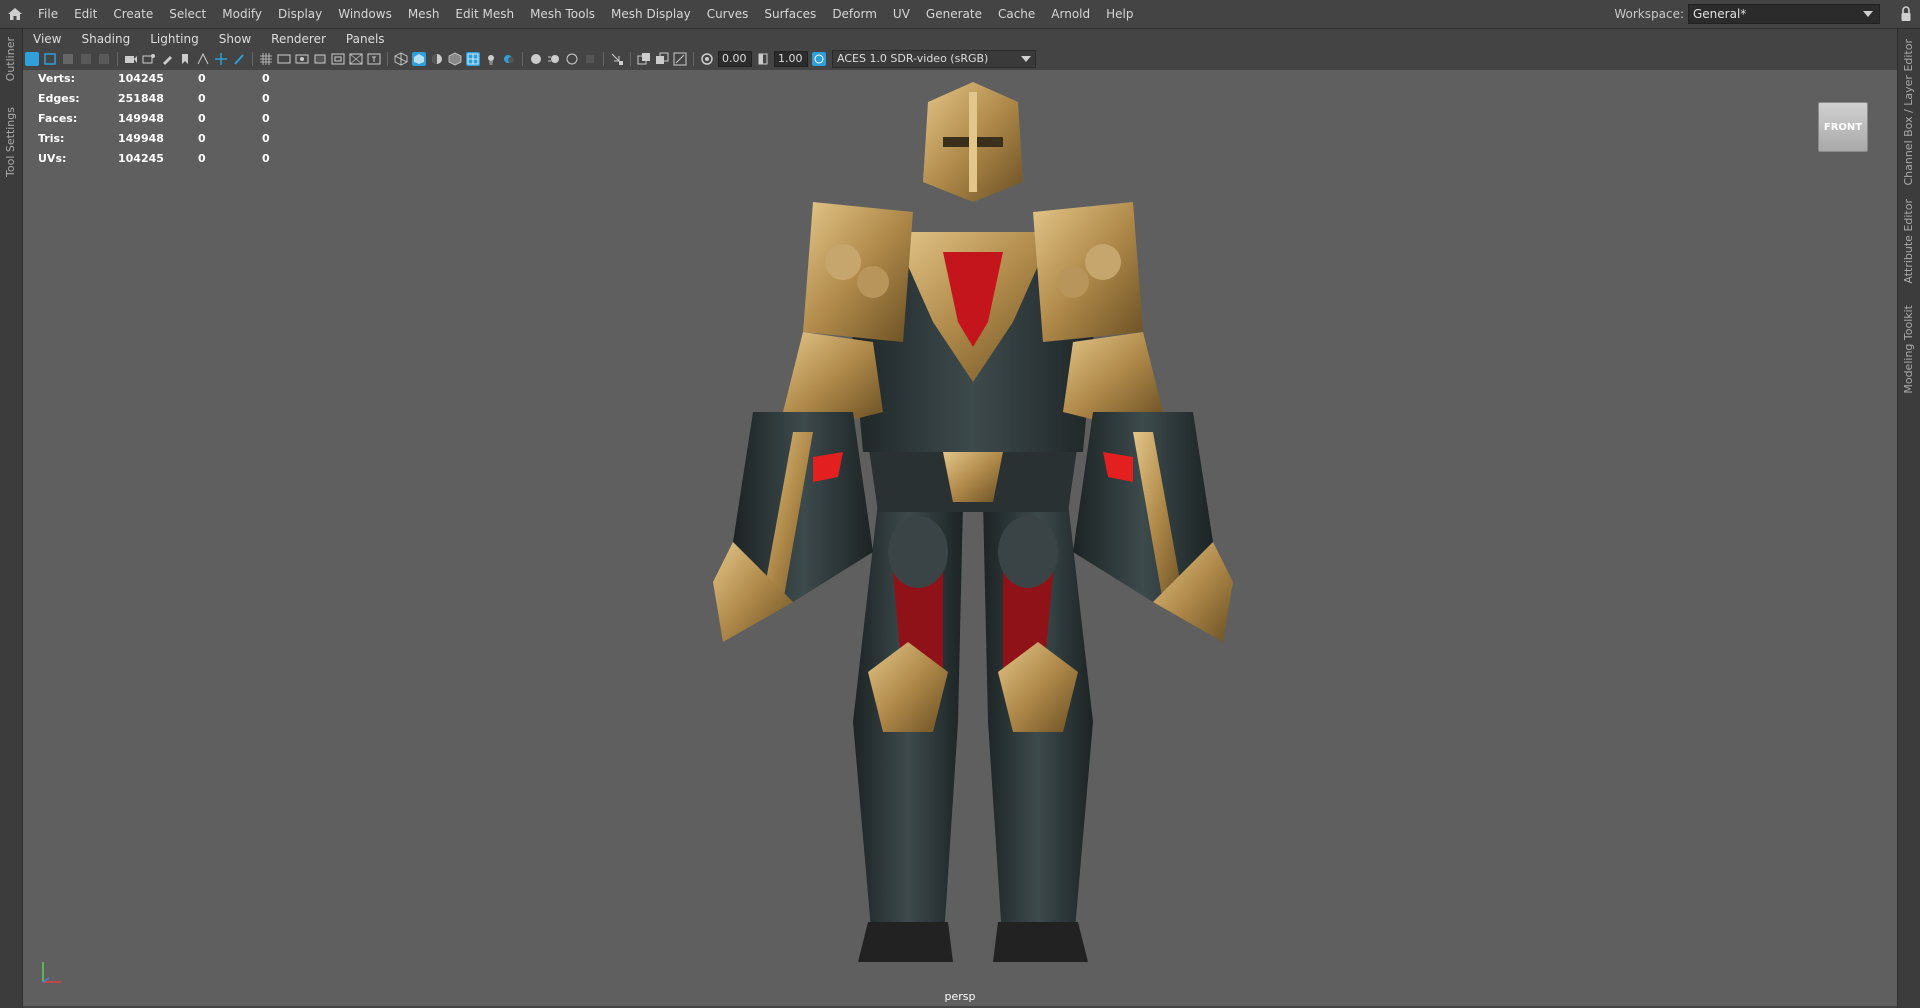  I want to click on tab-modeling-toolkit: Modeling Toolkit, so click(1908, 349).